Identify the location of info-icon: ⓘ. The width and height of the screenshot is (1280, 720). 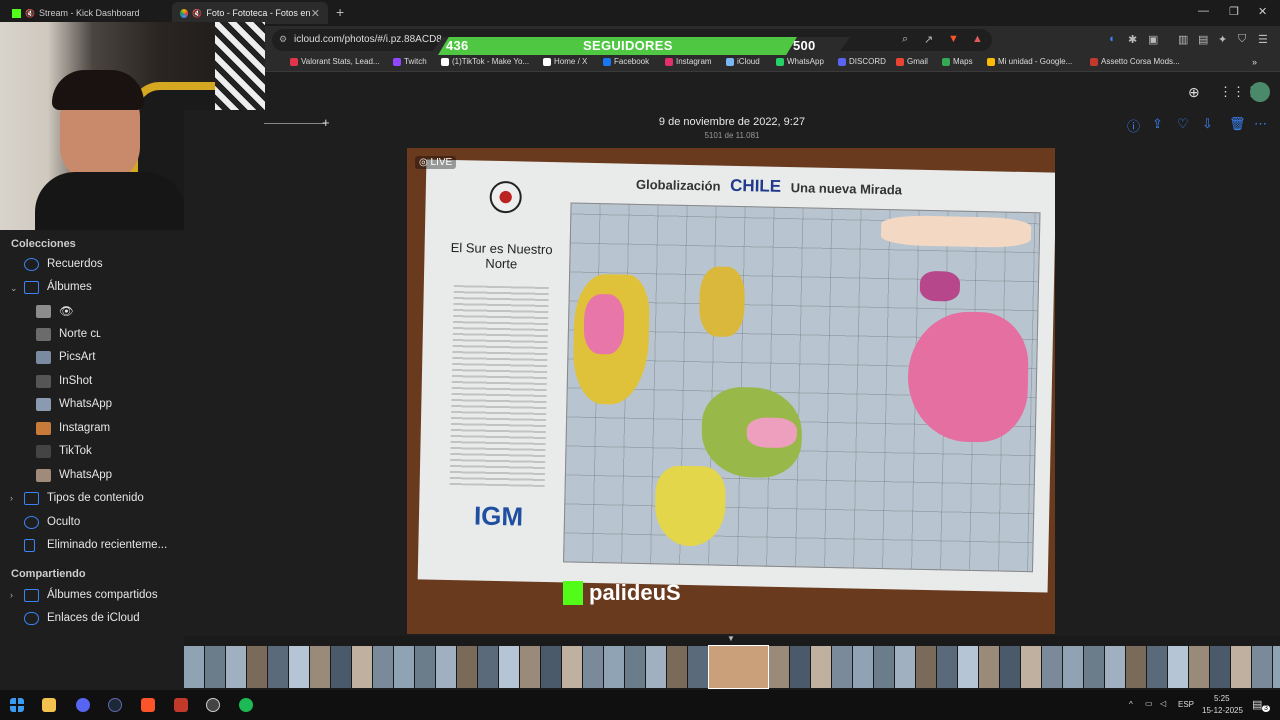
(1133, 125).